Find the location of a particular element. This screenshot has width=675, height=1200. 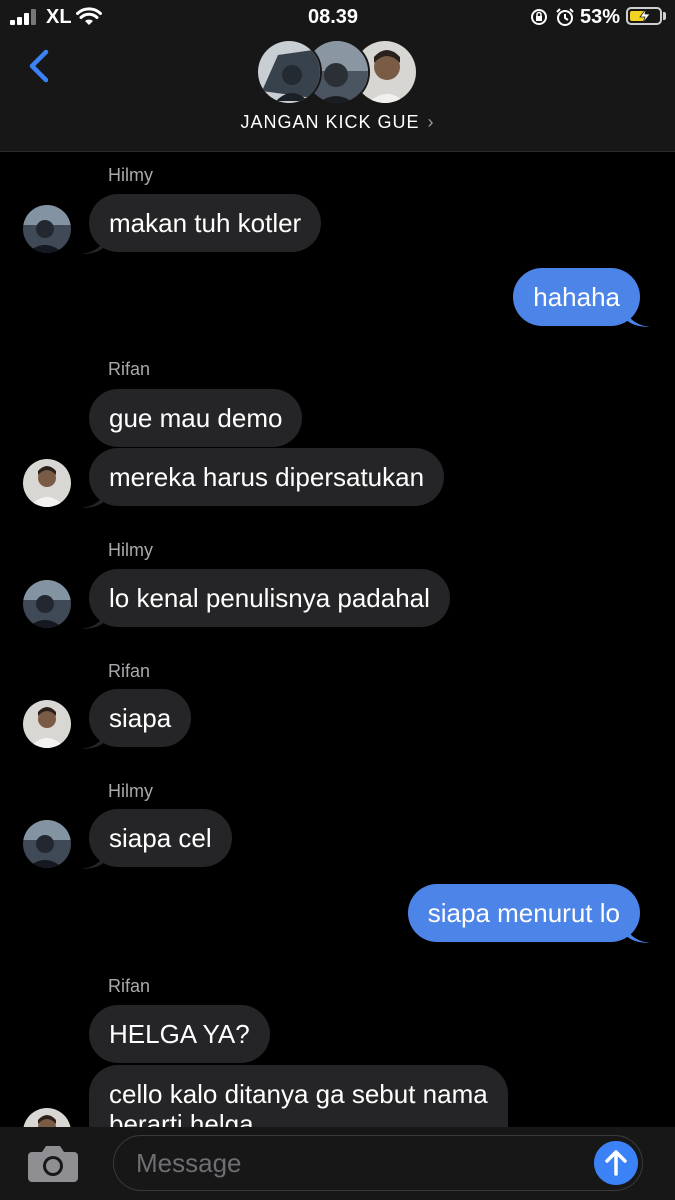

message-text-line: cello kalo ditanya ga sebut nama is located at coordinates (298, 1094).